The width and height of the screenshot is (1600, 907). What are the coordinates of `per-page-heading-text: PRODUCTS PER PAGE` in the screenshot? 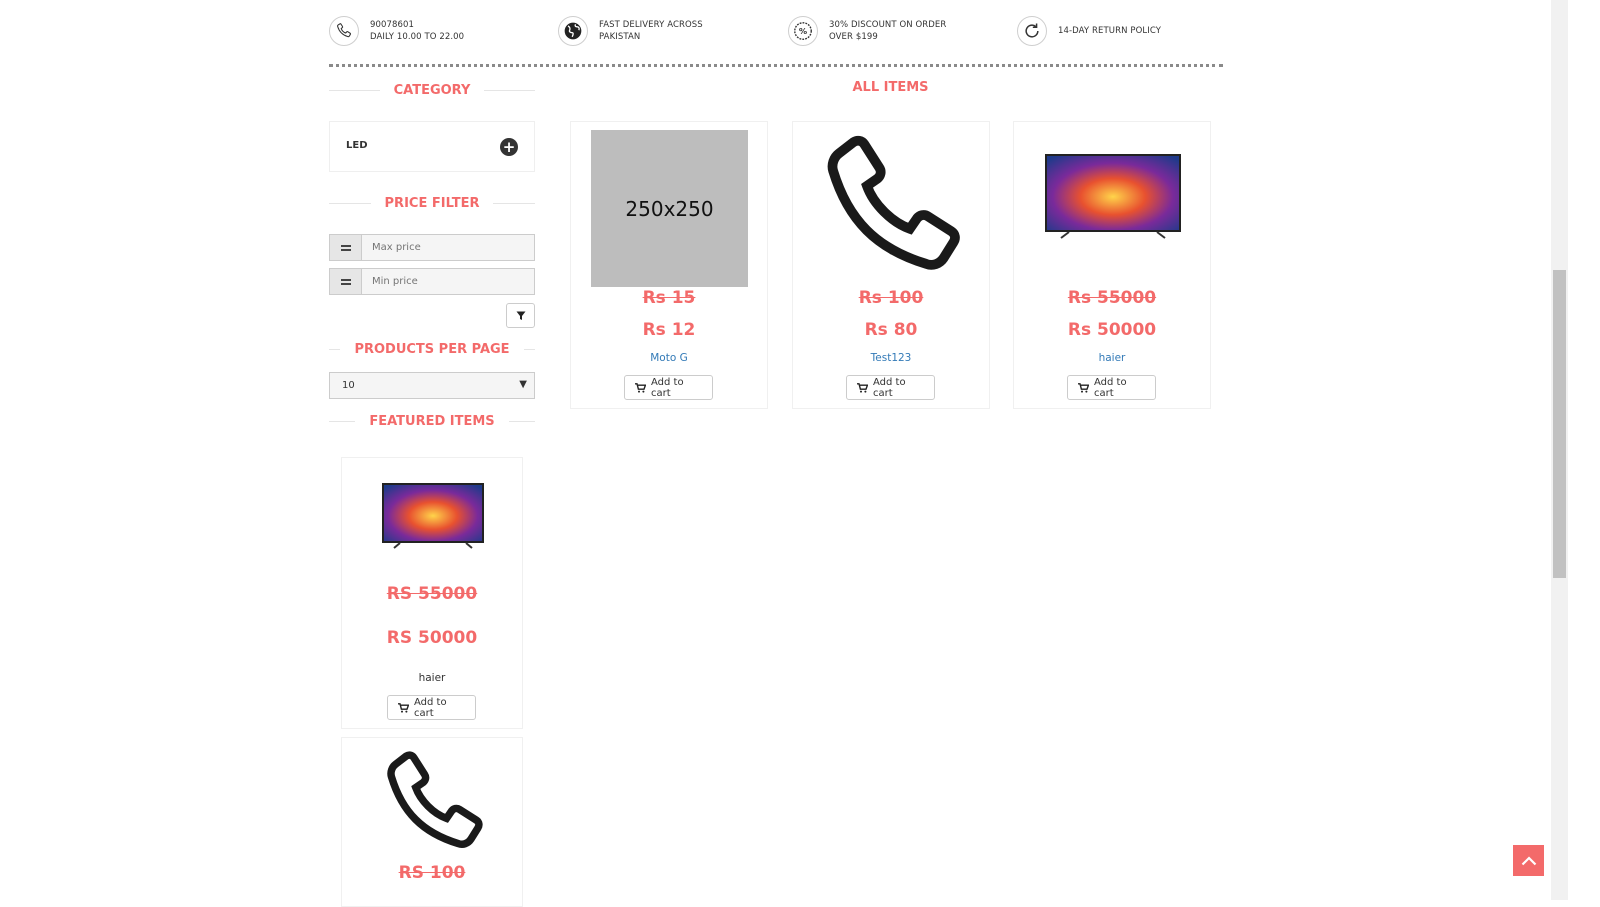 It's located at (432, 349).